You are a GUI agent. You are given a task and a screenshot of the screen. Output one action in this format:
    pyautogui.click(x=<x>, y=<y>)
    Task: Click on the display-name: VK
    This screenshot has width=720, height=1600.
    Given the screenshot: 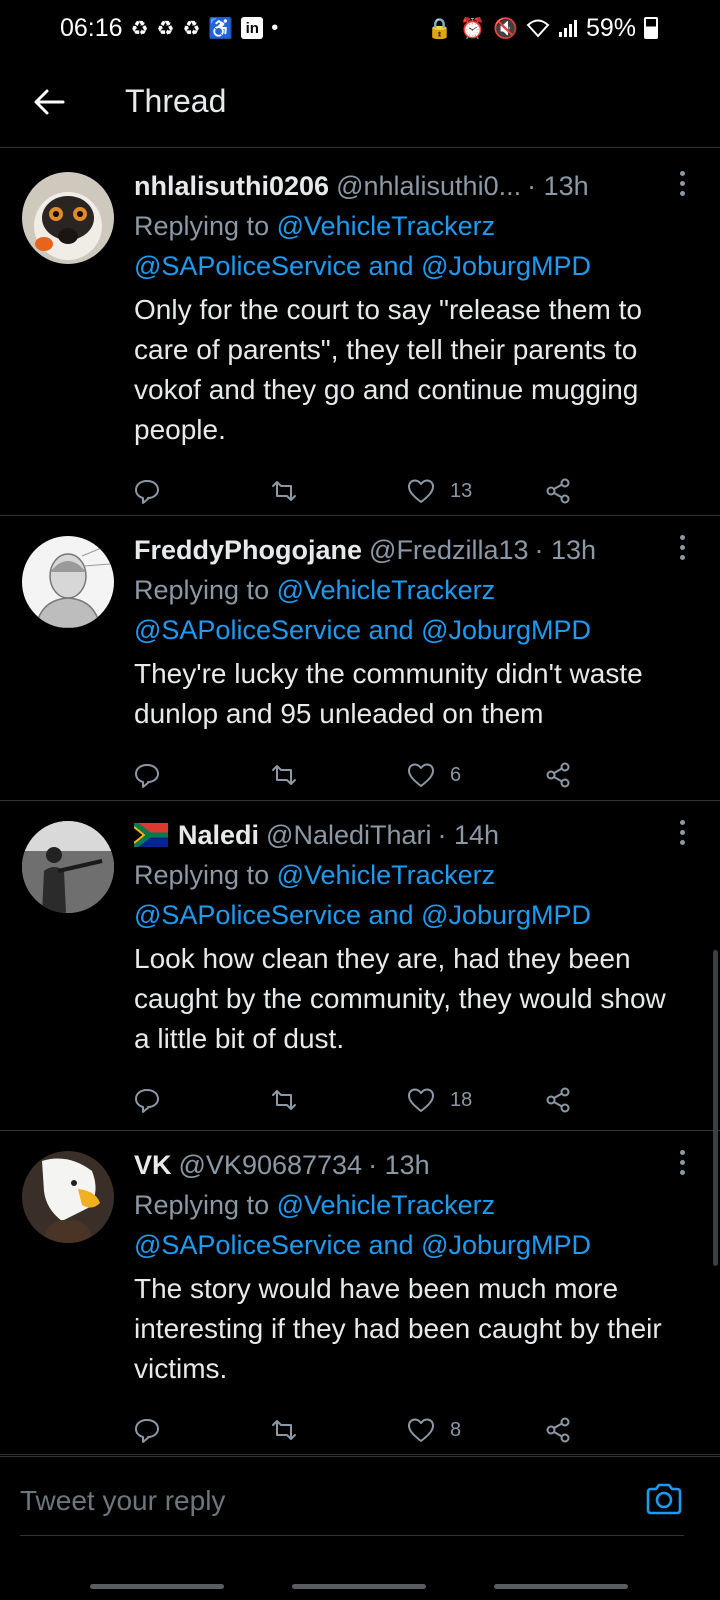 What is the action you would take?
    pyautogui.click(x=153, y=1165)
    